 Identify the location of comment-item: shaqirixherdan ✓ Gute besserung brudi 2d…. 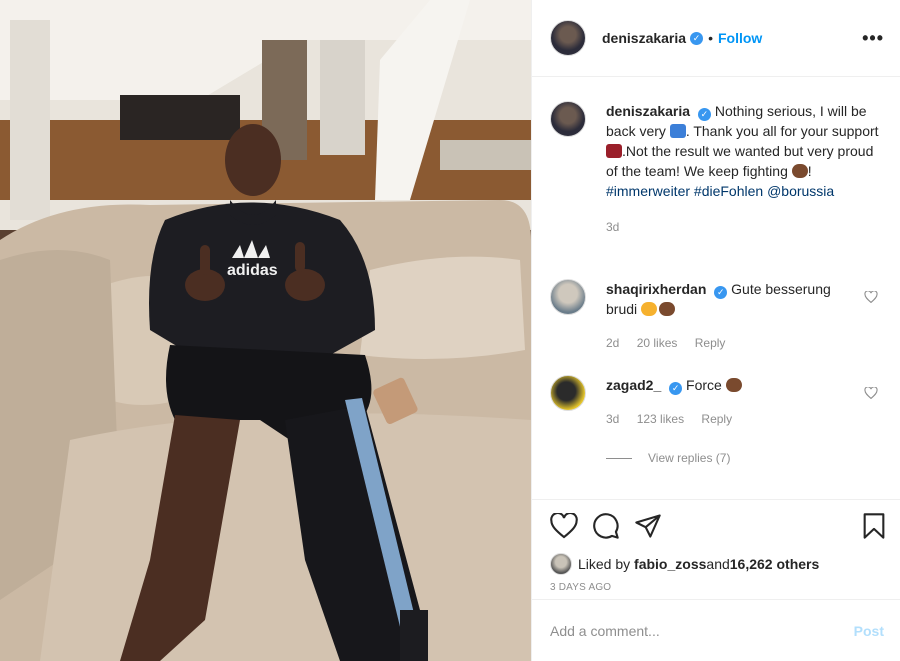
(717, 316).